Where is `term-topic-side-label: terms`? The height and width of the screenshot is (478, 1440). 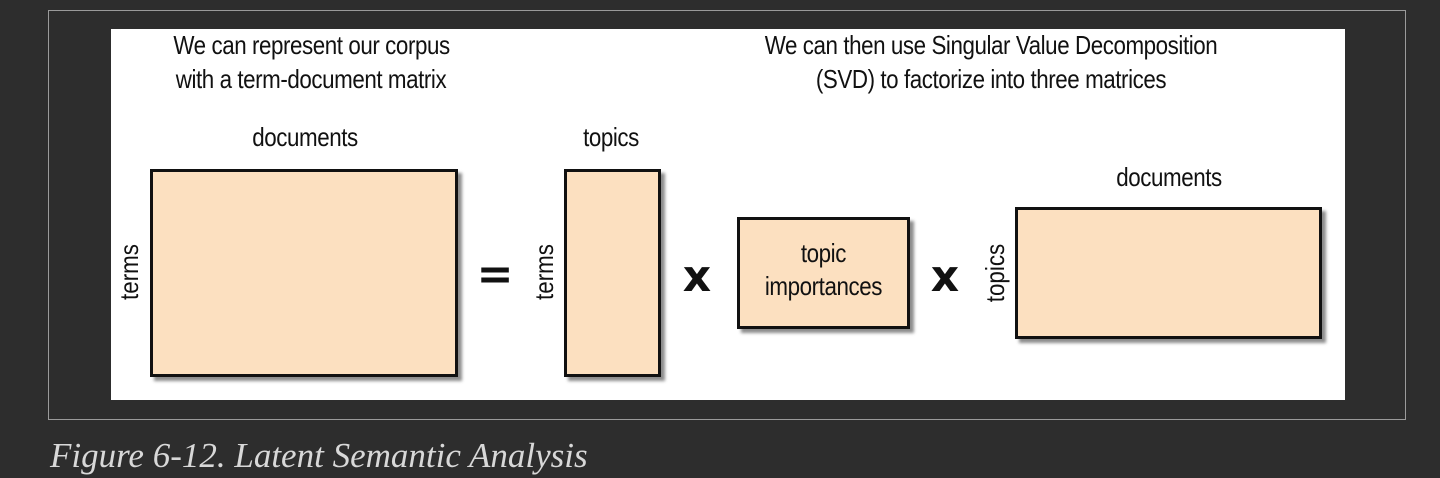 term-topic-side-label: terms is located at coordinates (544, 272).